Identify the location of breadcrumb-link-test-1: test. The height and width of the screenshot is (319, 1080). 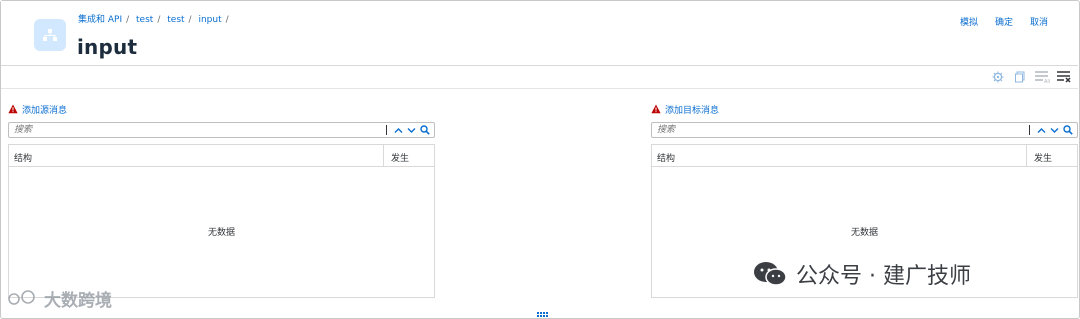
(144, 20).